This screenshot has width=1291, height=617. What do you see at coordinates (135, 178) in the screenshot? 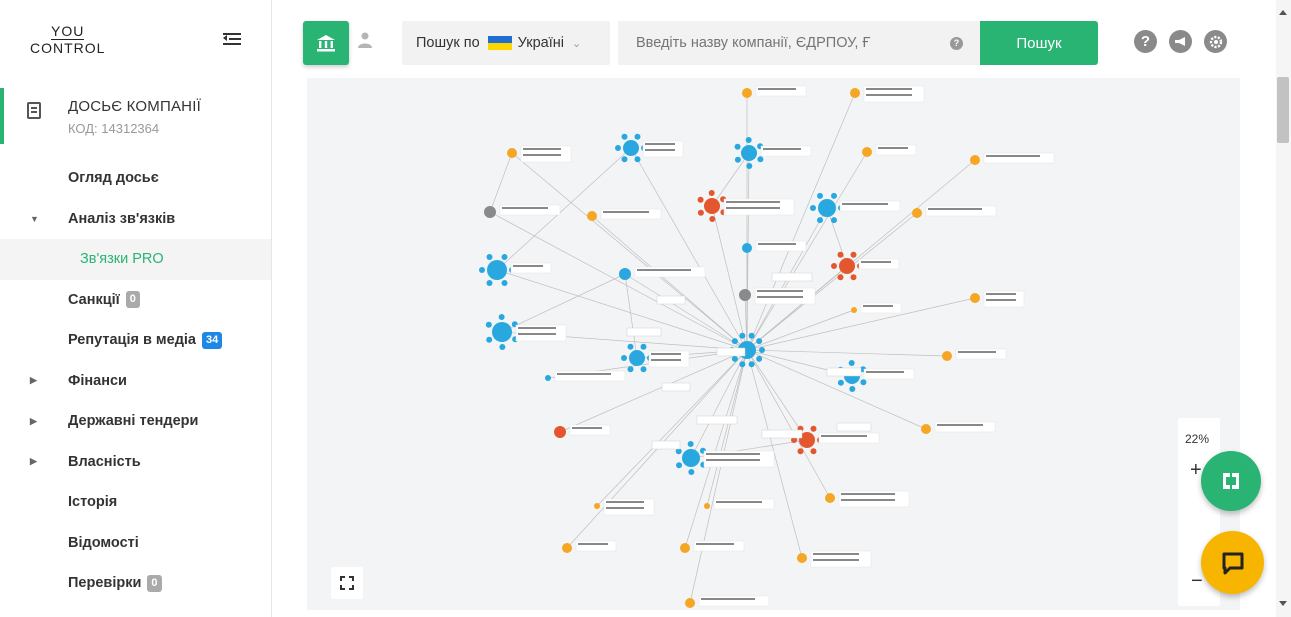
I see `nav-overview: Огляд досьє` at bounding box center [135, 178].